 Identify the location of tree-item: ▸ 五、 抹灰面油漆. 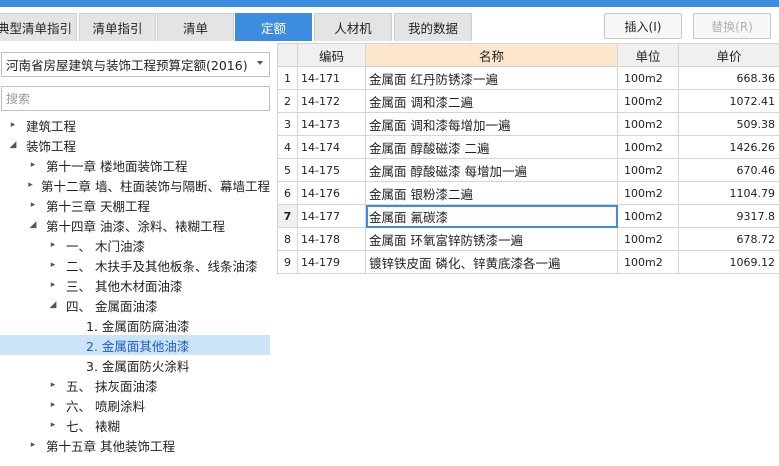
(135, 385).